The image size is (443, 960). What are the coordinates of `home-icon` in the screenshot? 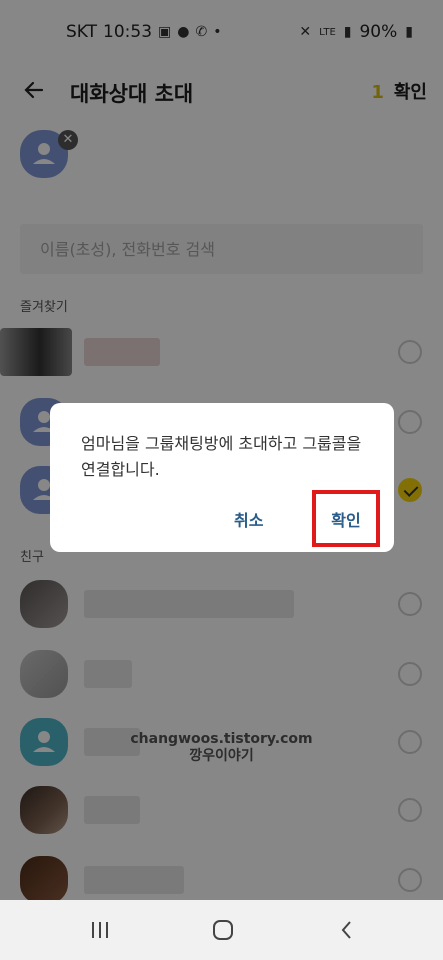 It's located at (223, 930).